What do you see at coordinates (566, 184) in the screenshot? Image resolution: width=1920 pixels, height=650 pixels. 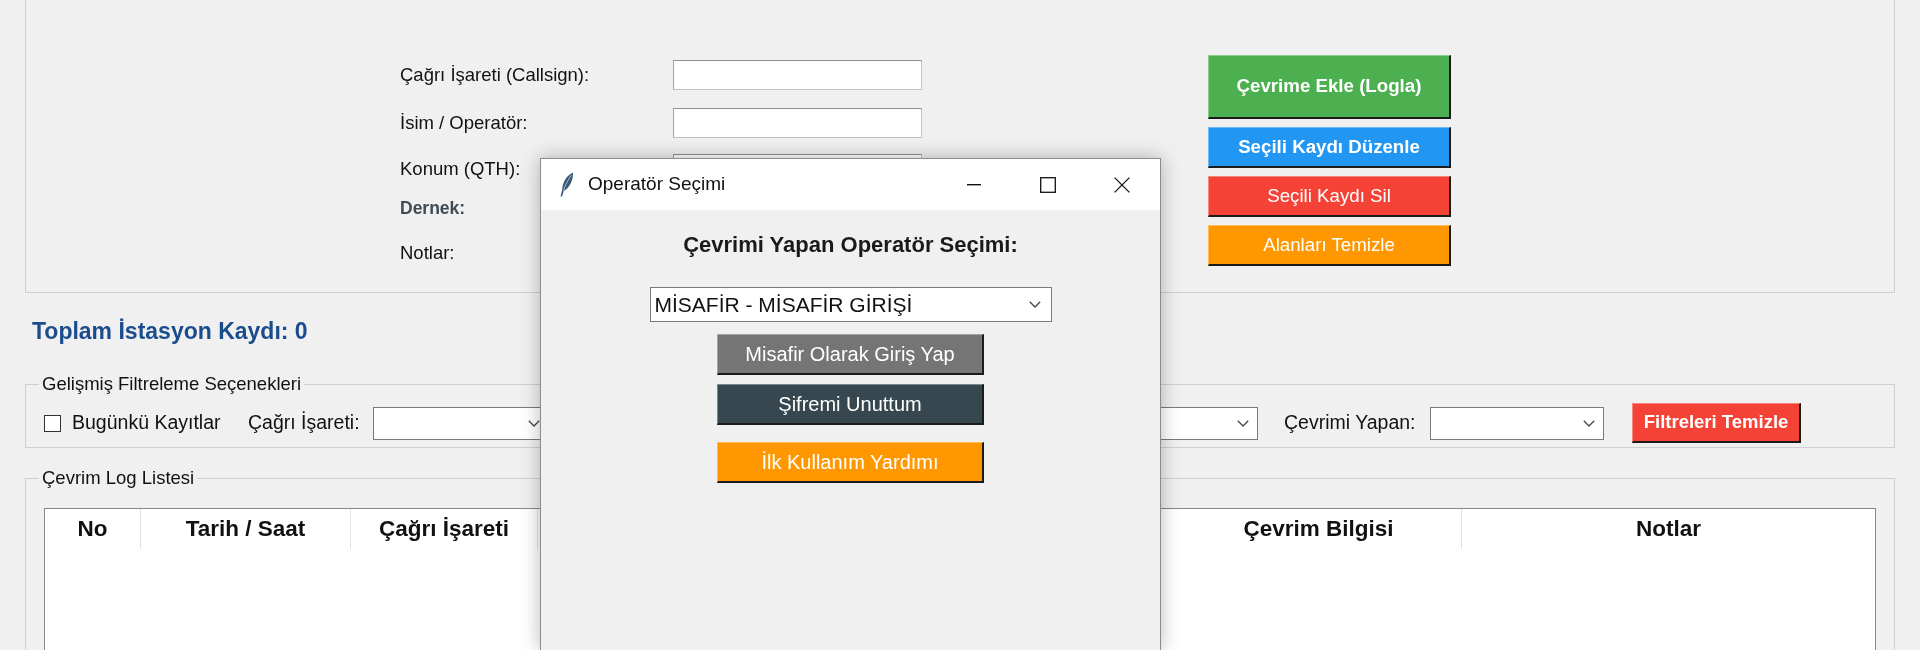 I see `feather-icon` at bounding box center [566, 184].